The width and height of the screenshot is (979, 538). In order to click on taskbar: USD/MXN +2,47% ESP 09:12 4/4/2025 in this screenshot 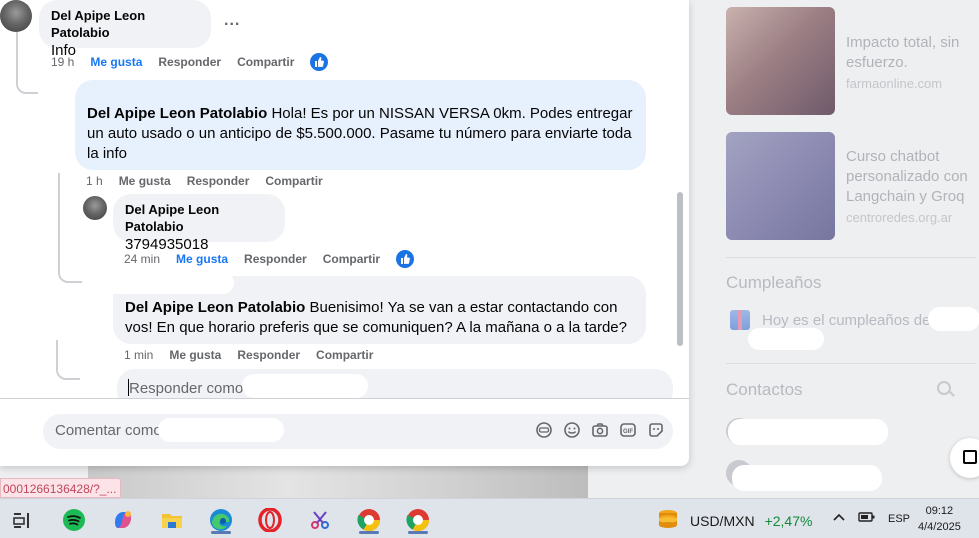, I will do `click(489, 518)`.